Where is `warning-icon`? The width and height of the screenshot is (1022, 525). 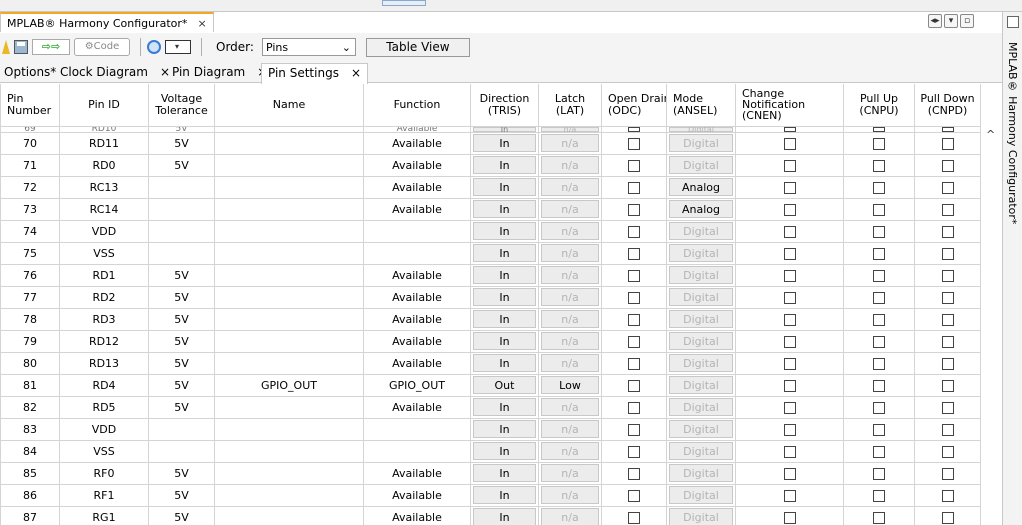 warning-icon is located at coordinates (6, 47).